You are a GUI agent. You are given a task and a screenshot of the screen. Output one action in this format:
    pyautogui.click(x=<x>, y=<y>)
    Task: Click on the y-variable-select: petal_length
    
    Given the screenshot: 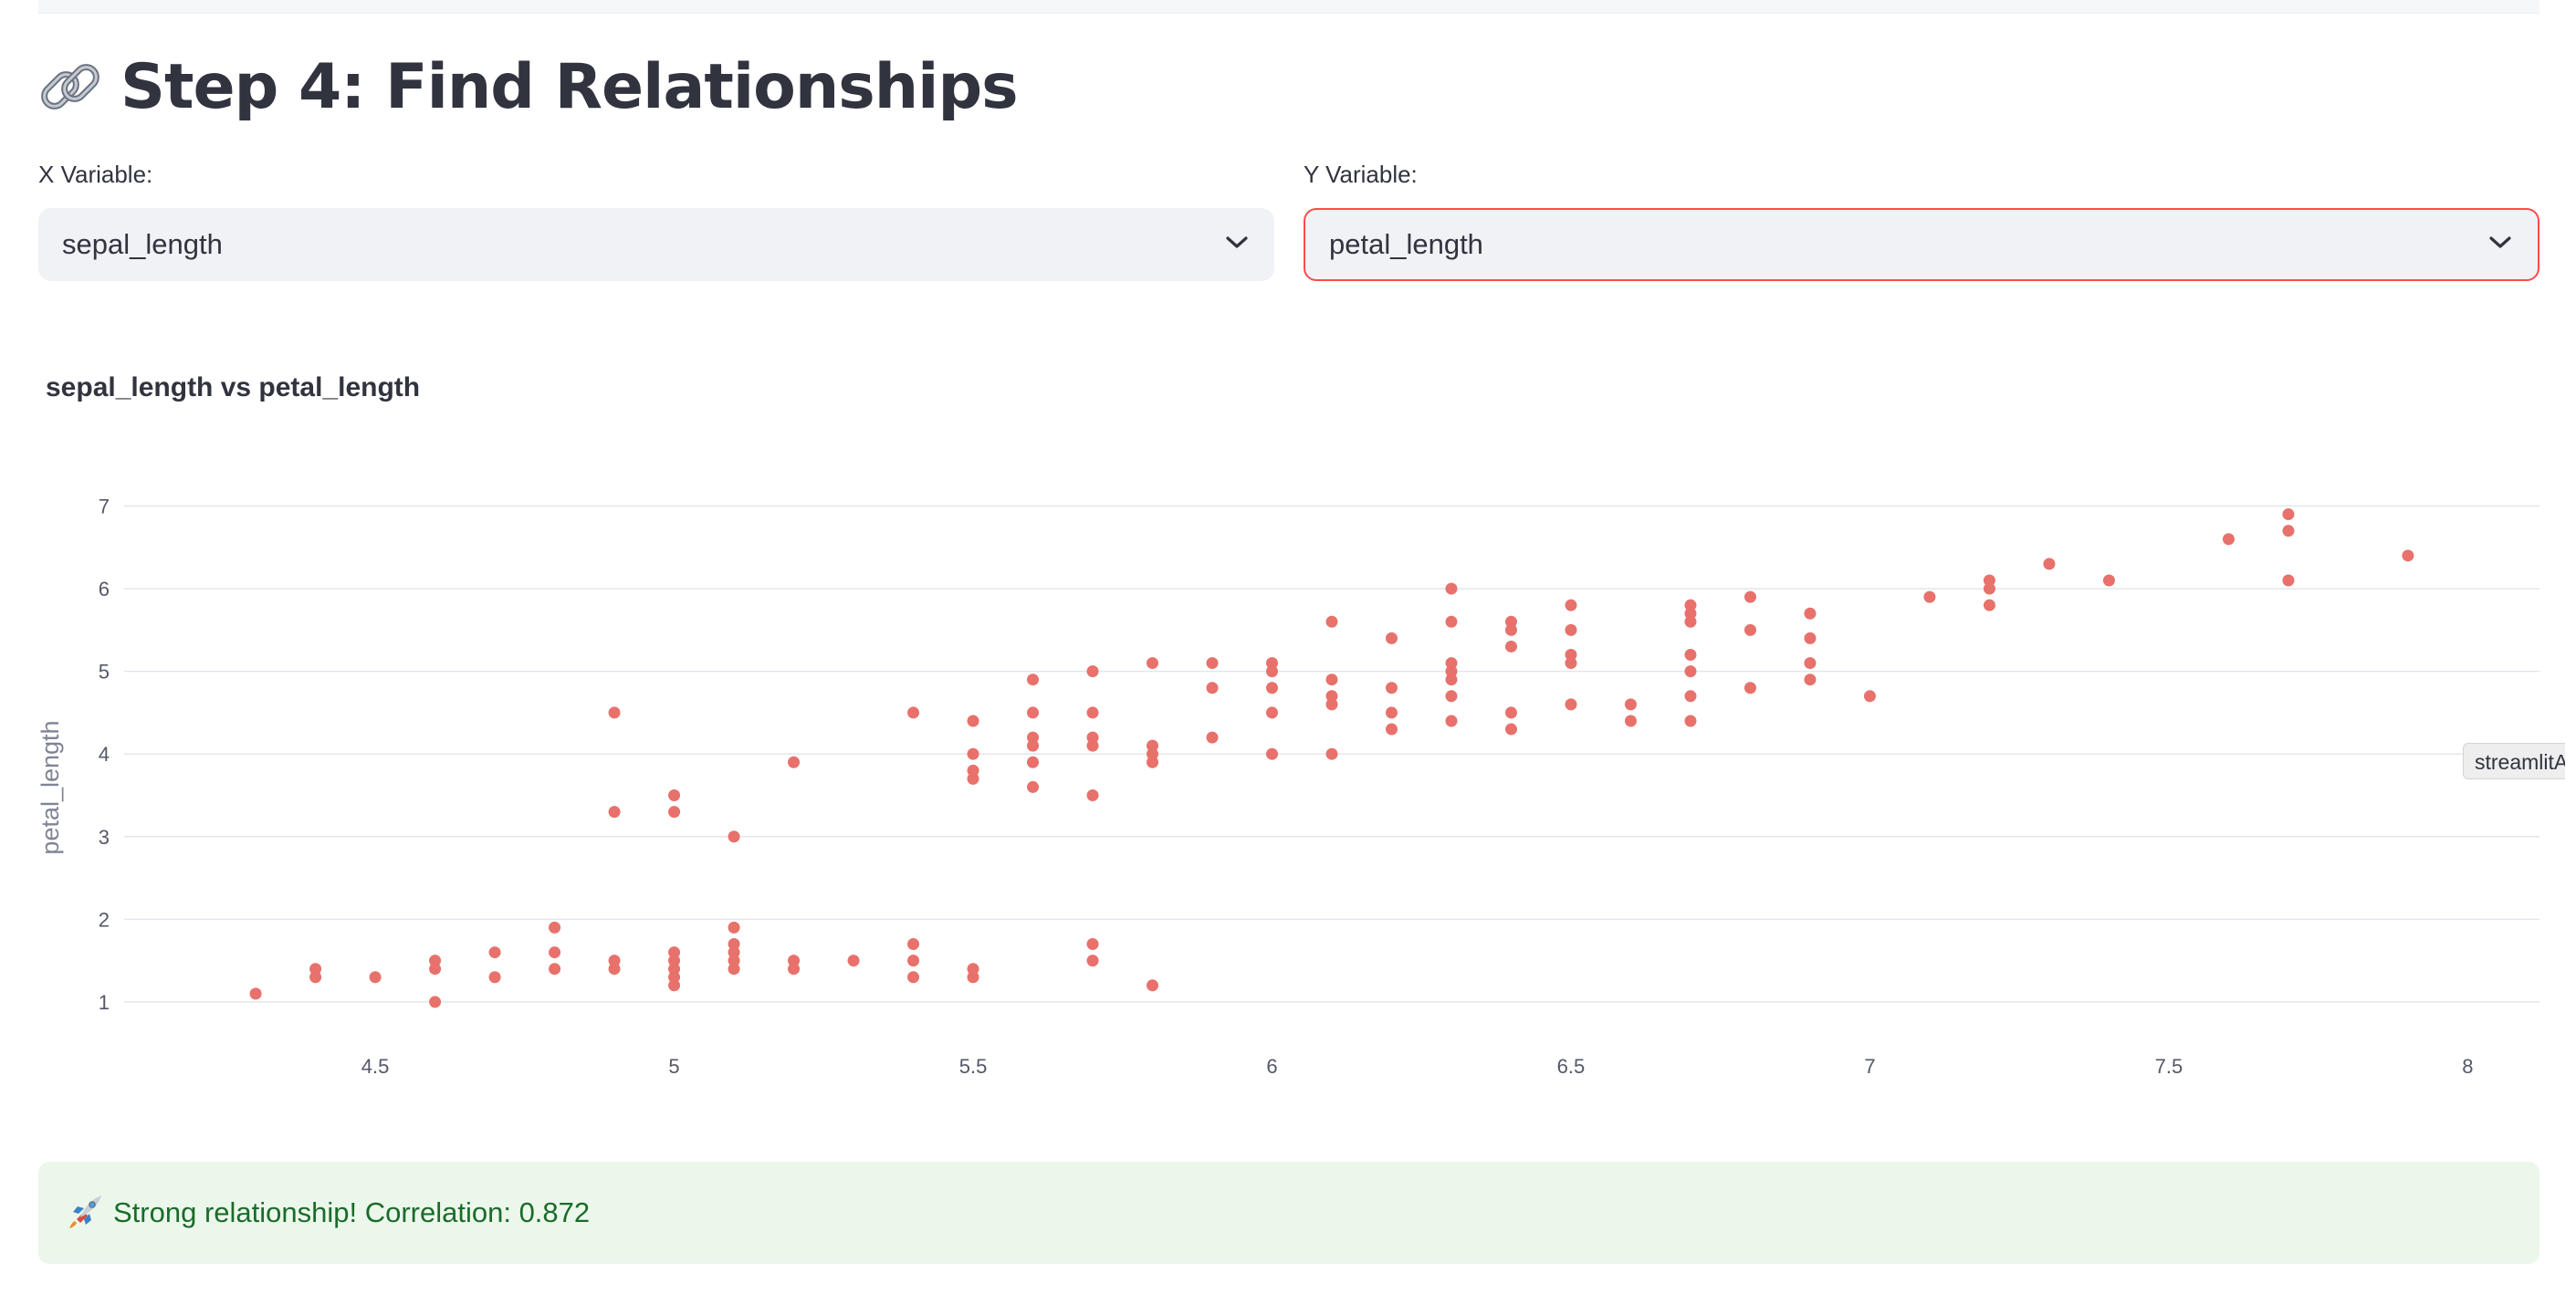 What is the action you would take?
    pyautogui.click(x=1921, y=244)
    